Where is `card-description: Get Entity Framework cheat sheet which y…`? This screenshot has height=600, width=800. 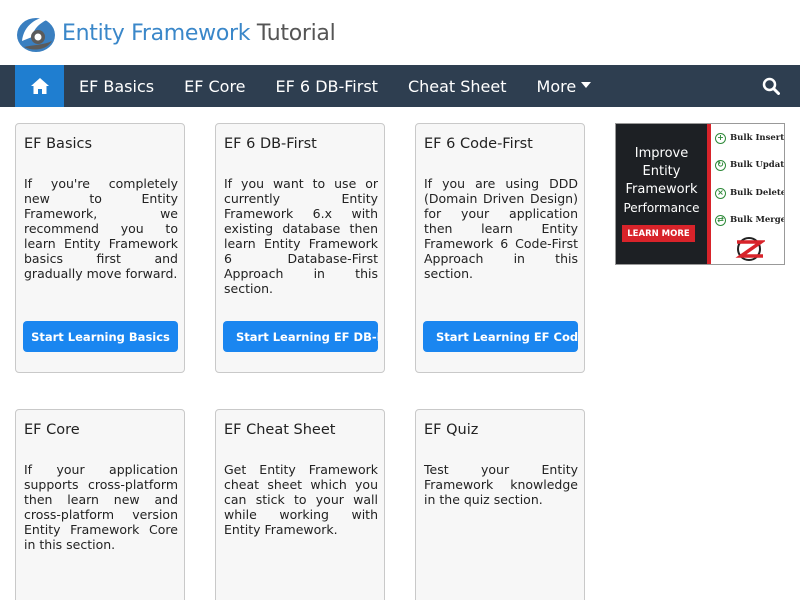
card-description: Get Entity Framework cheat sheet which y… is located at coordinates (301, 499).